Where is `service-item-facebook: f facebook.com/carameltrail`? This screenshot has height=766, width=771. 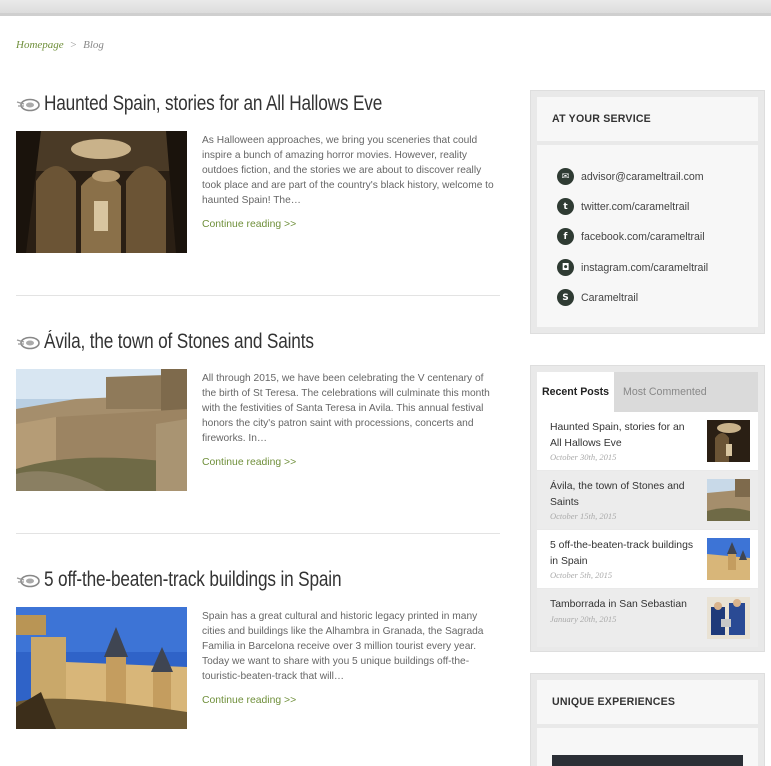 service-item-facebook: f facebook.com/carameltrail is located at coordinates (631, 236).